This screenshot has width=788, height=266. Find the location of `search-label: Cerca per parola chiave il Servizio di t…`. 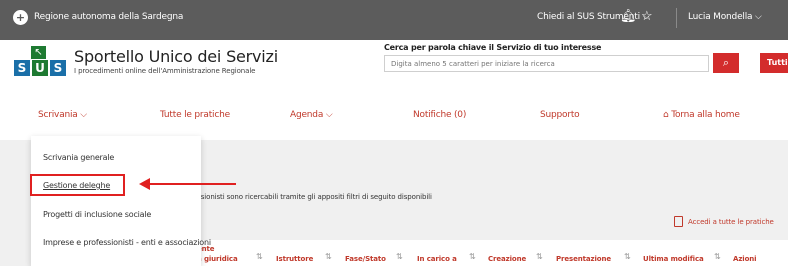

search-label: Cerca per parola chiave il Servizio di t… is located at coordinates (493, 47).